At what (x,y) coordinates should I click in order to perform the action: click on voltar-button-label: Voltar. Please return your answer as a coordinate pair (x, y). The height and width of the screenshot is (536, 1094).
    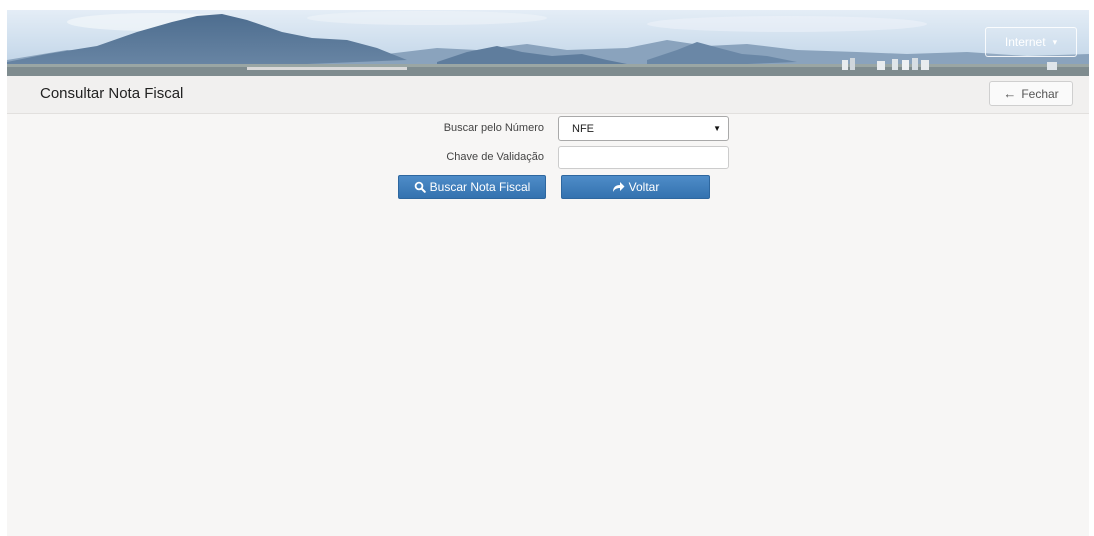
    Looking at the image, I should click on (644, 187).